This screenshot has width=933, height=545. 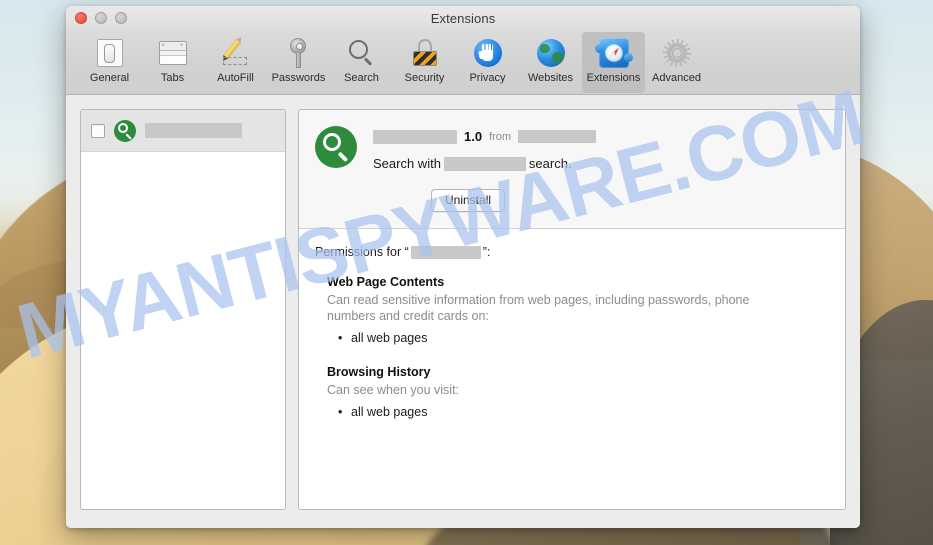 I want to click on description-prefix: Search with, so click(x=407, y=163).